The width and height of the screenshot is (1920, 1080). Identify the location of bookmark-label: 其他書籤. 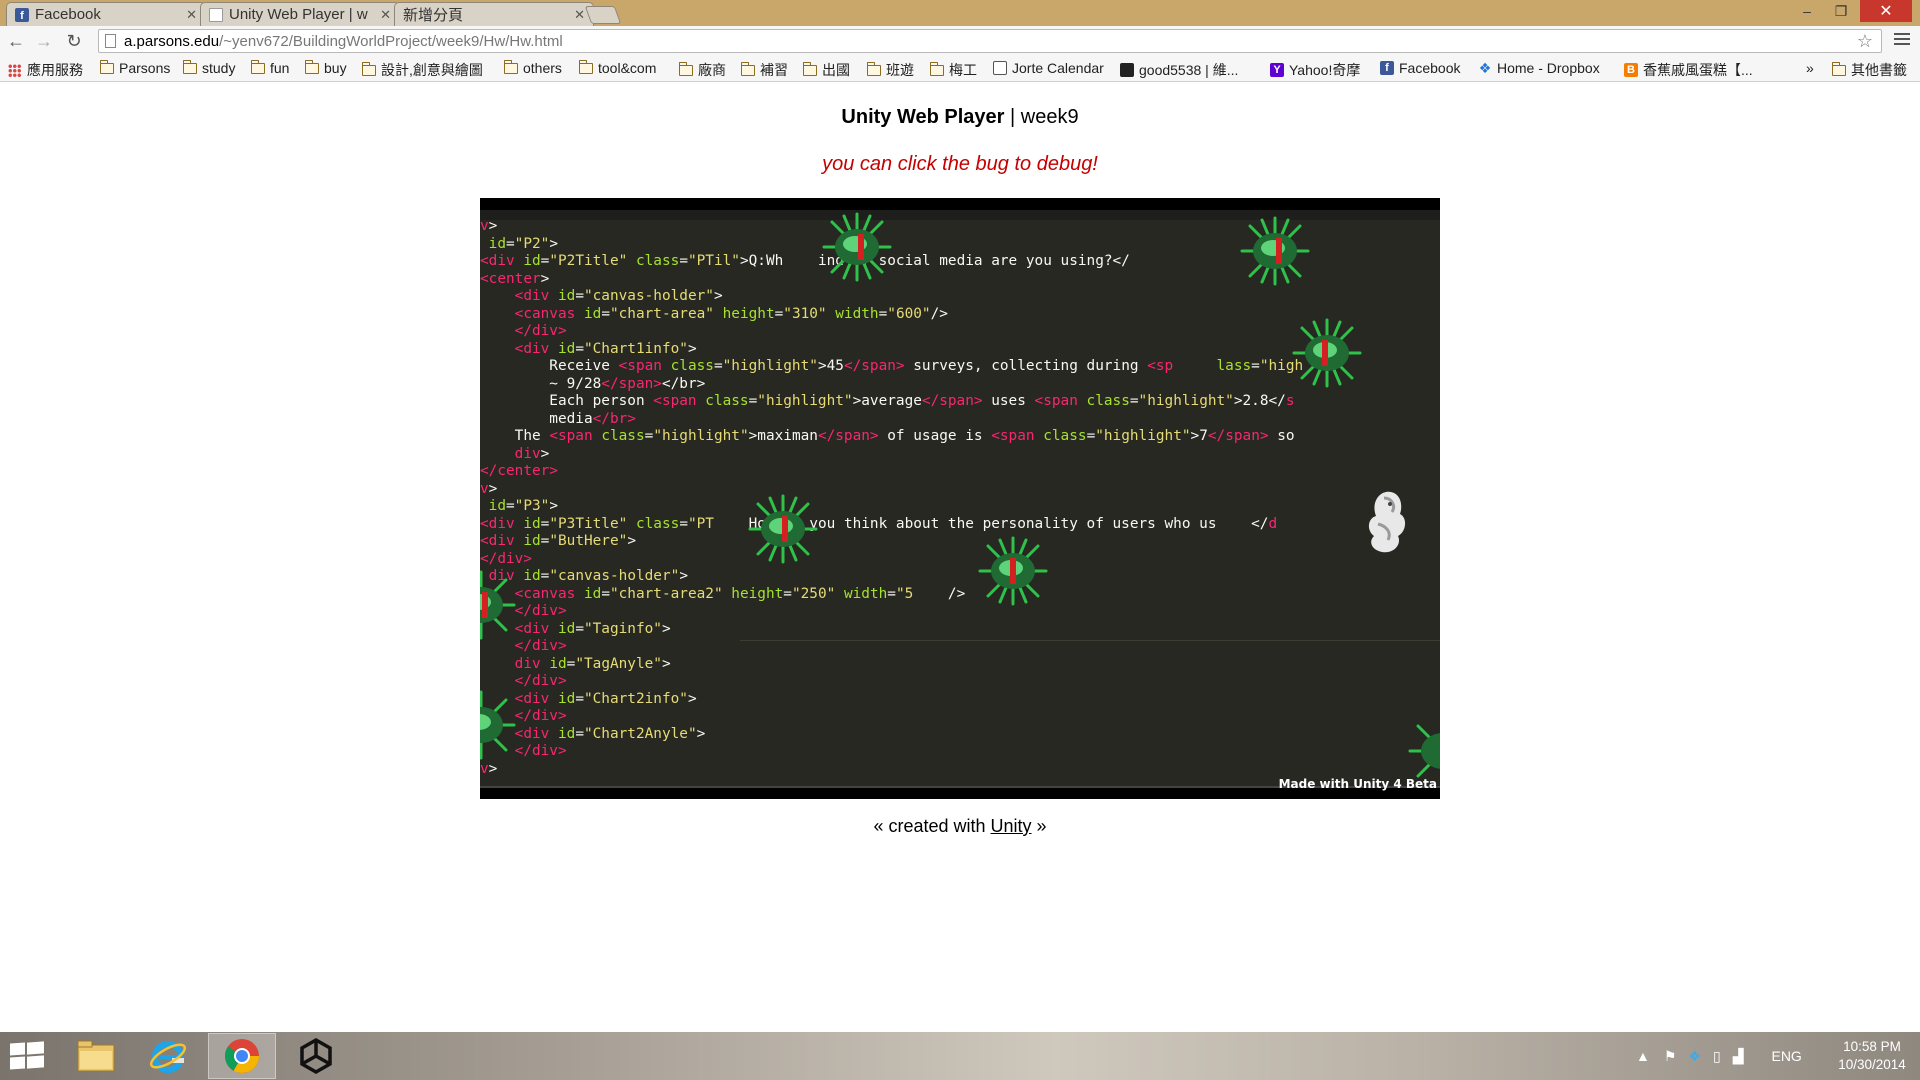
(1879, 70).